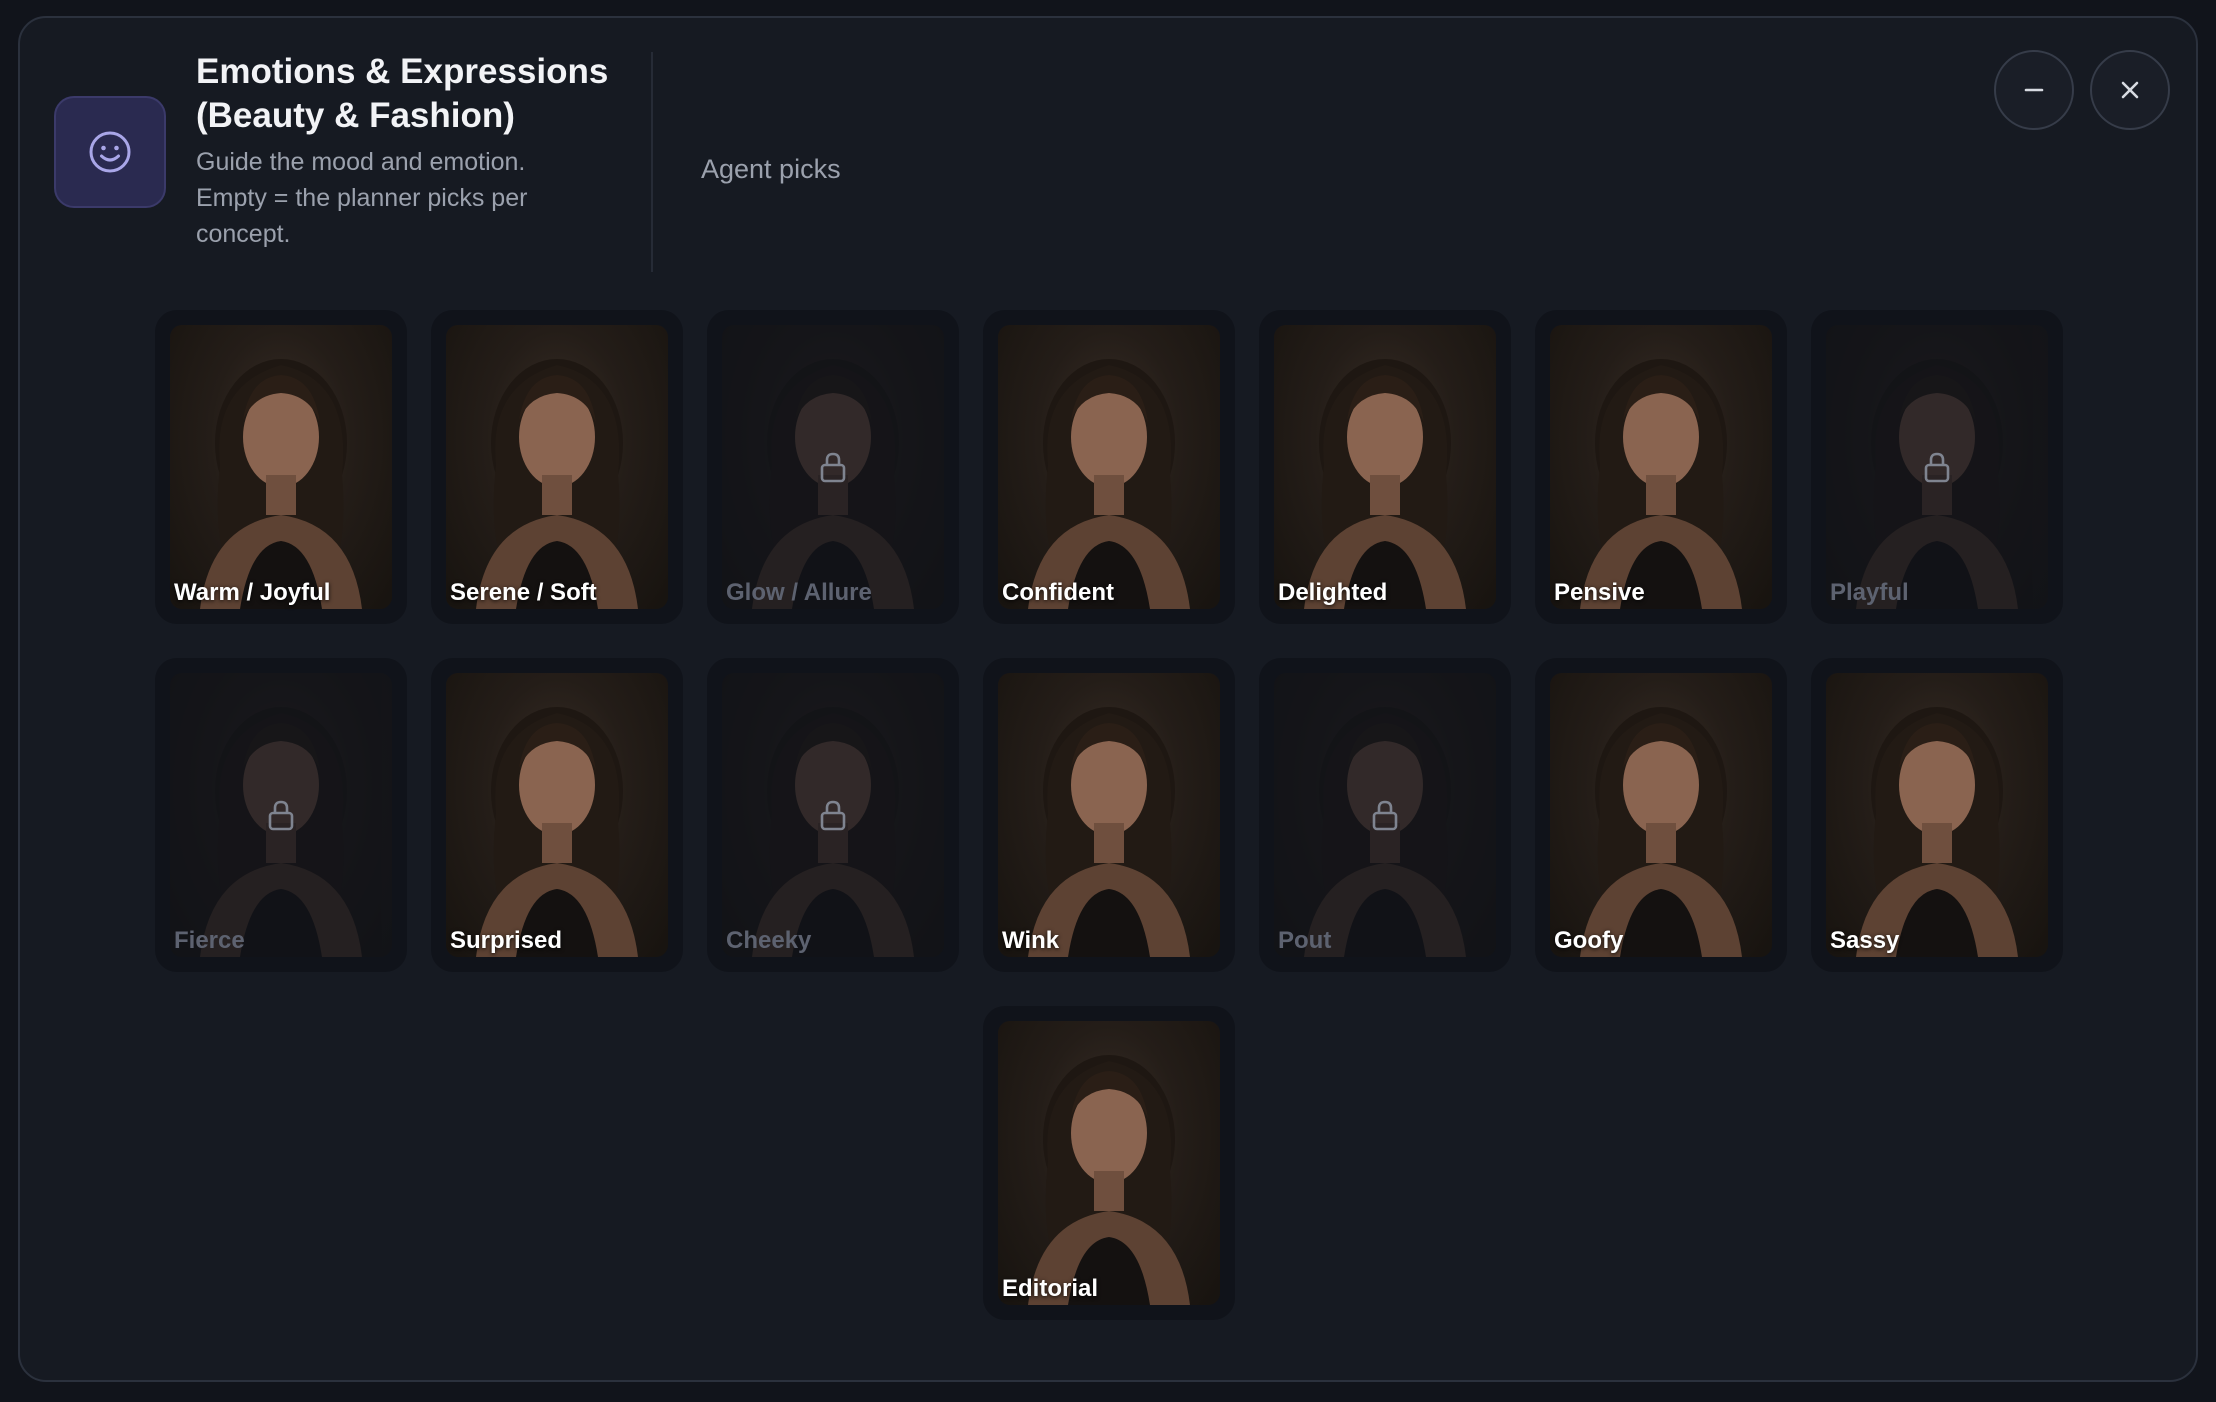 The height and width of the screenshot is (1402, 2216). What do you see at coordinates (1599, 592) in the screenshot?
I see `expression-label: Pensive` at bounding box center [1599, 592].